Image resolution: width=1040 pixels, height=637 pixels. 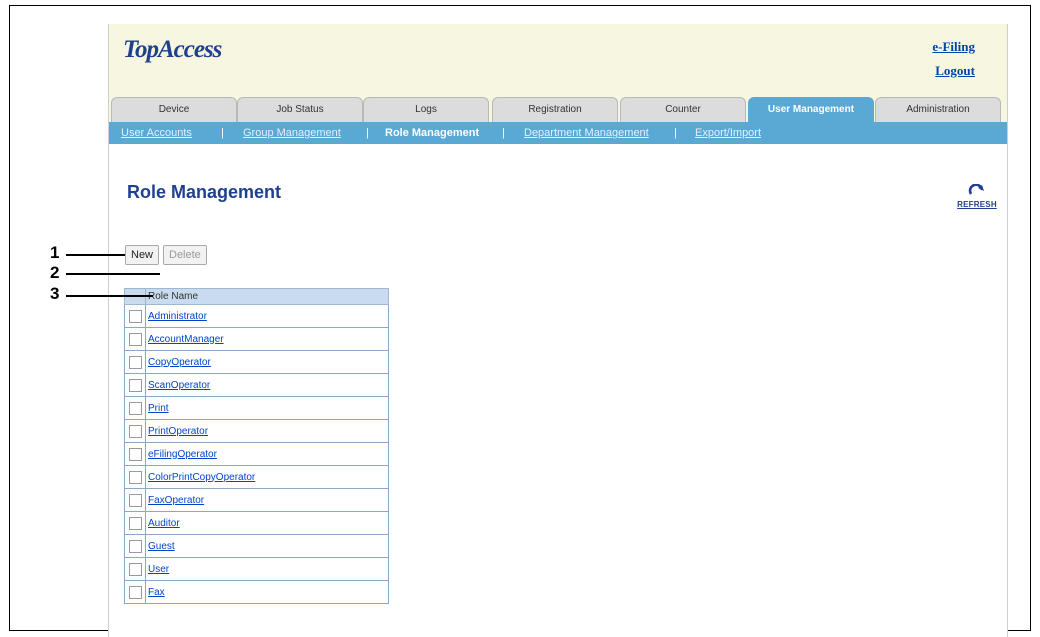 What do you see at coordinates (174, 109) in the screenshot?
I see `tab-device: Device` at bounding box center [174, 109].